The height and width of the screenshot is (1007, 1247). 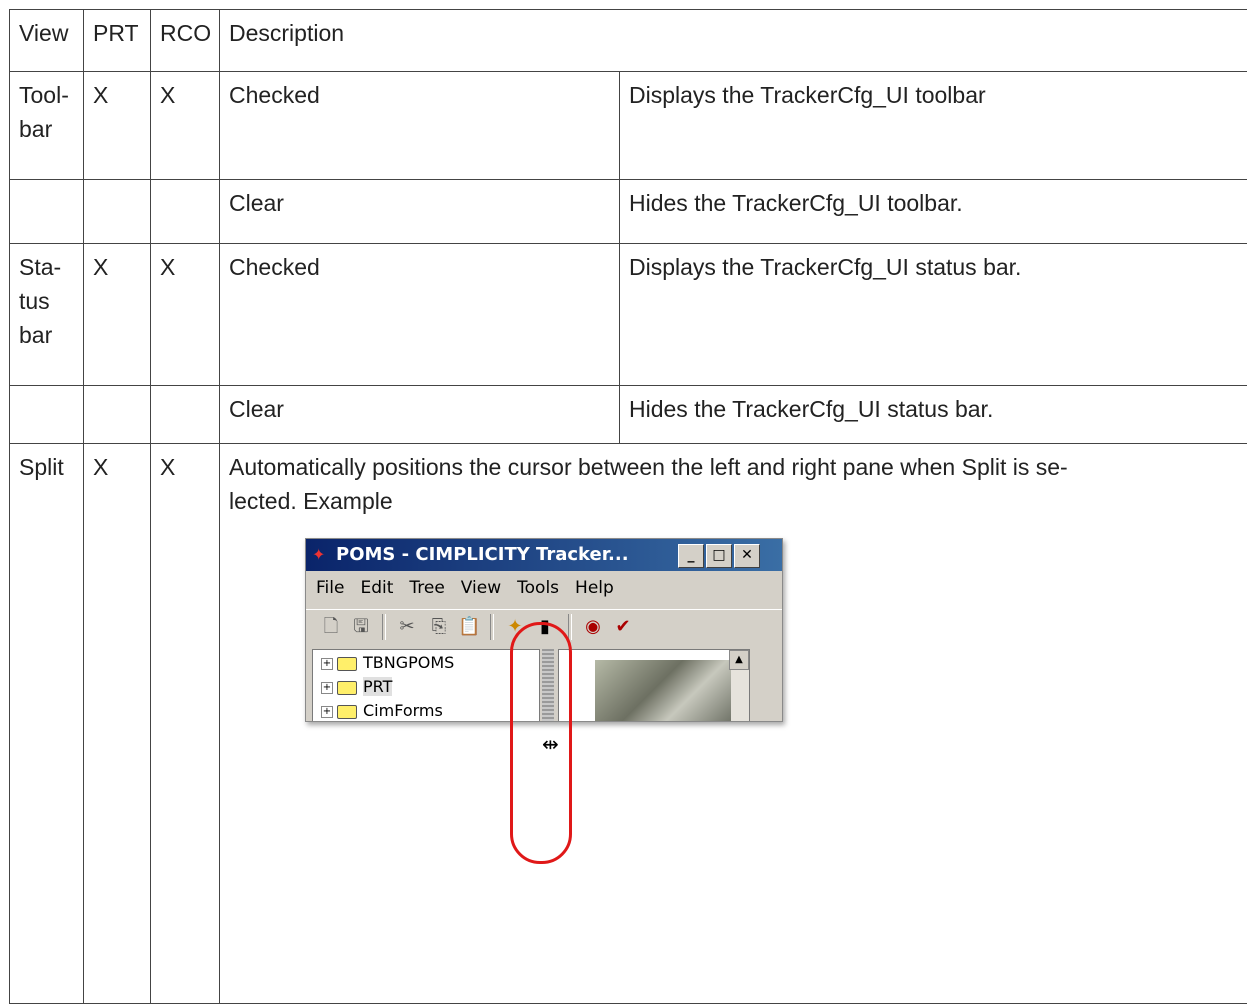 I want to click on tree-item-label: PRT, so click(x=378, y=686).